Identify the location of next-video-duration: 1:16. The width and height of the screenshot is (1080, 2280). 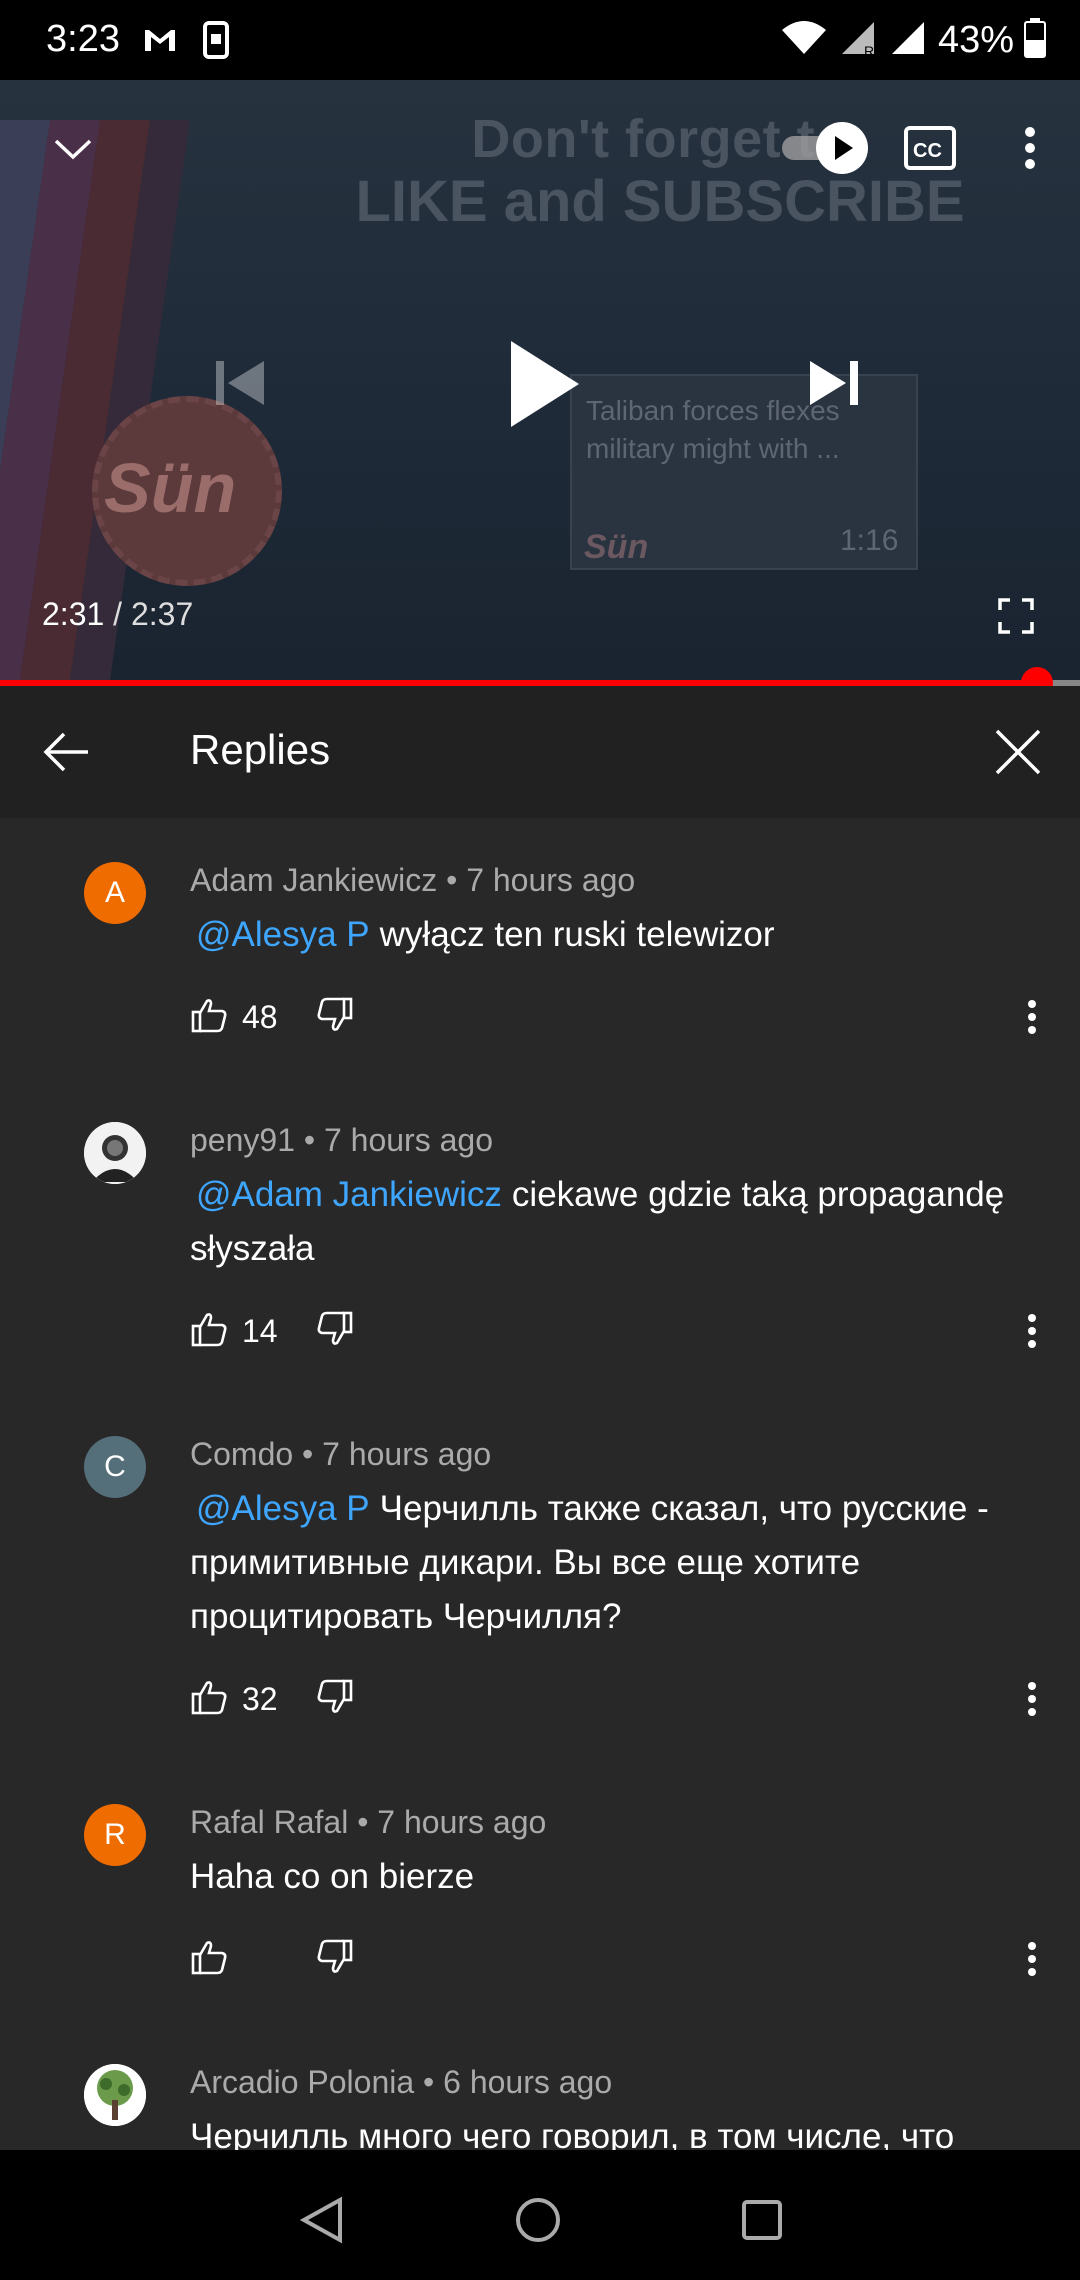
(869, 540).